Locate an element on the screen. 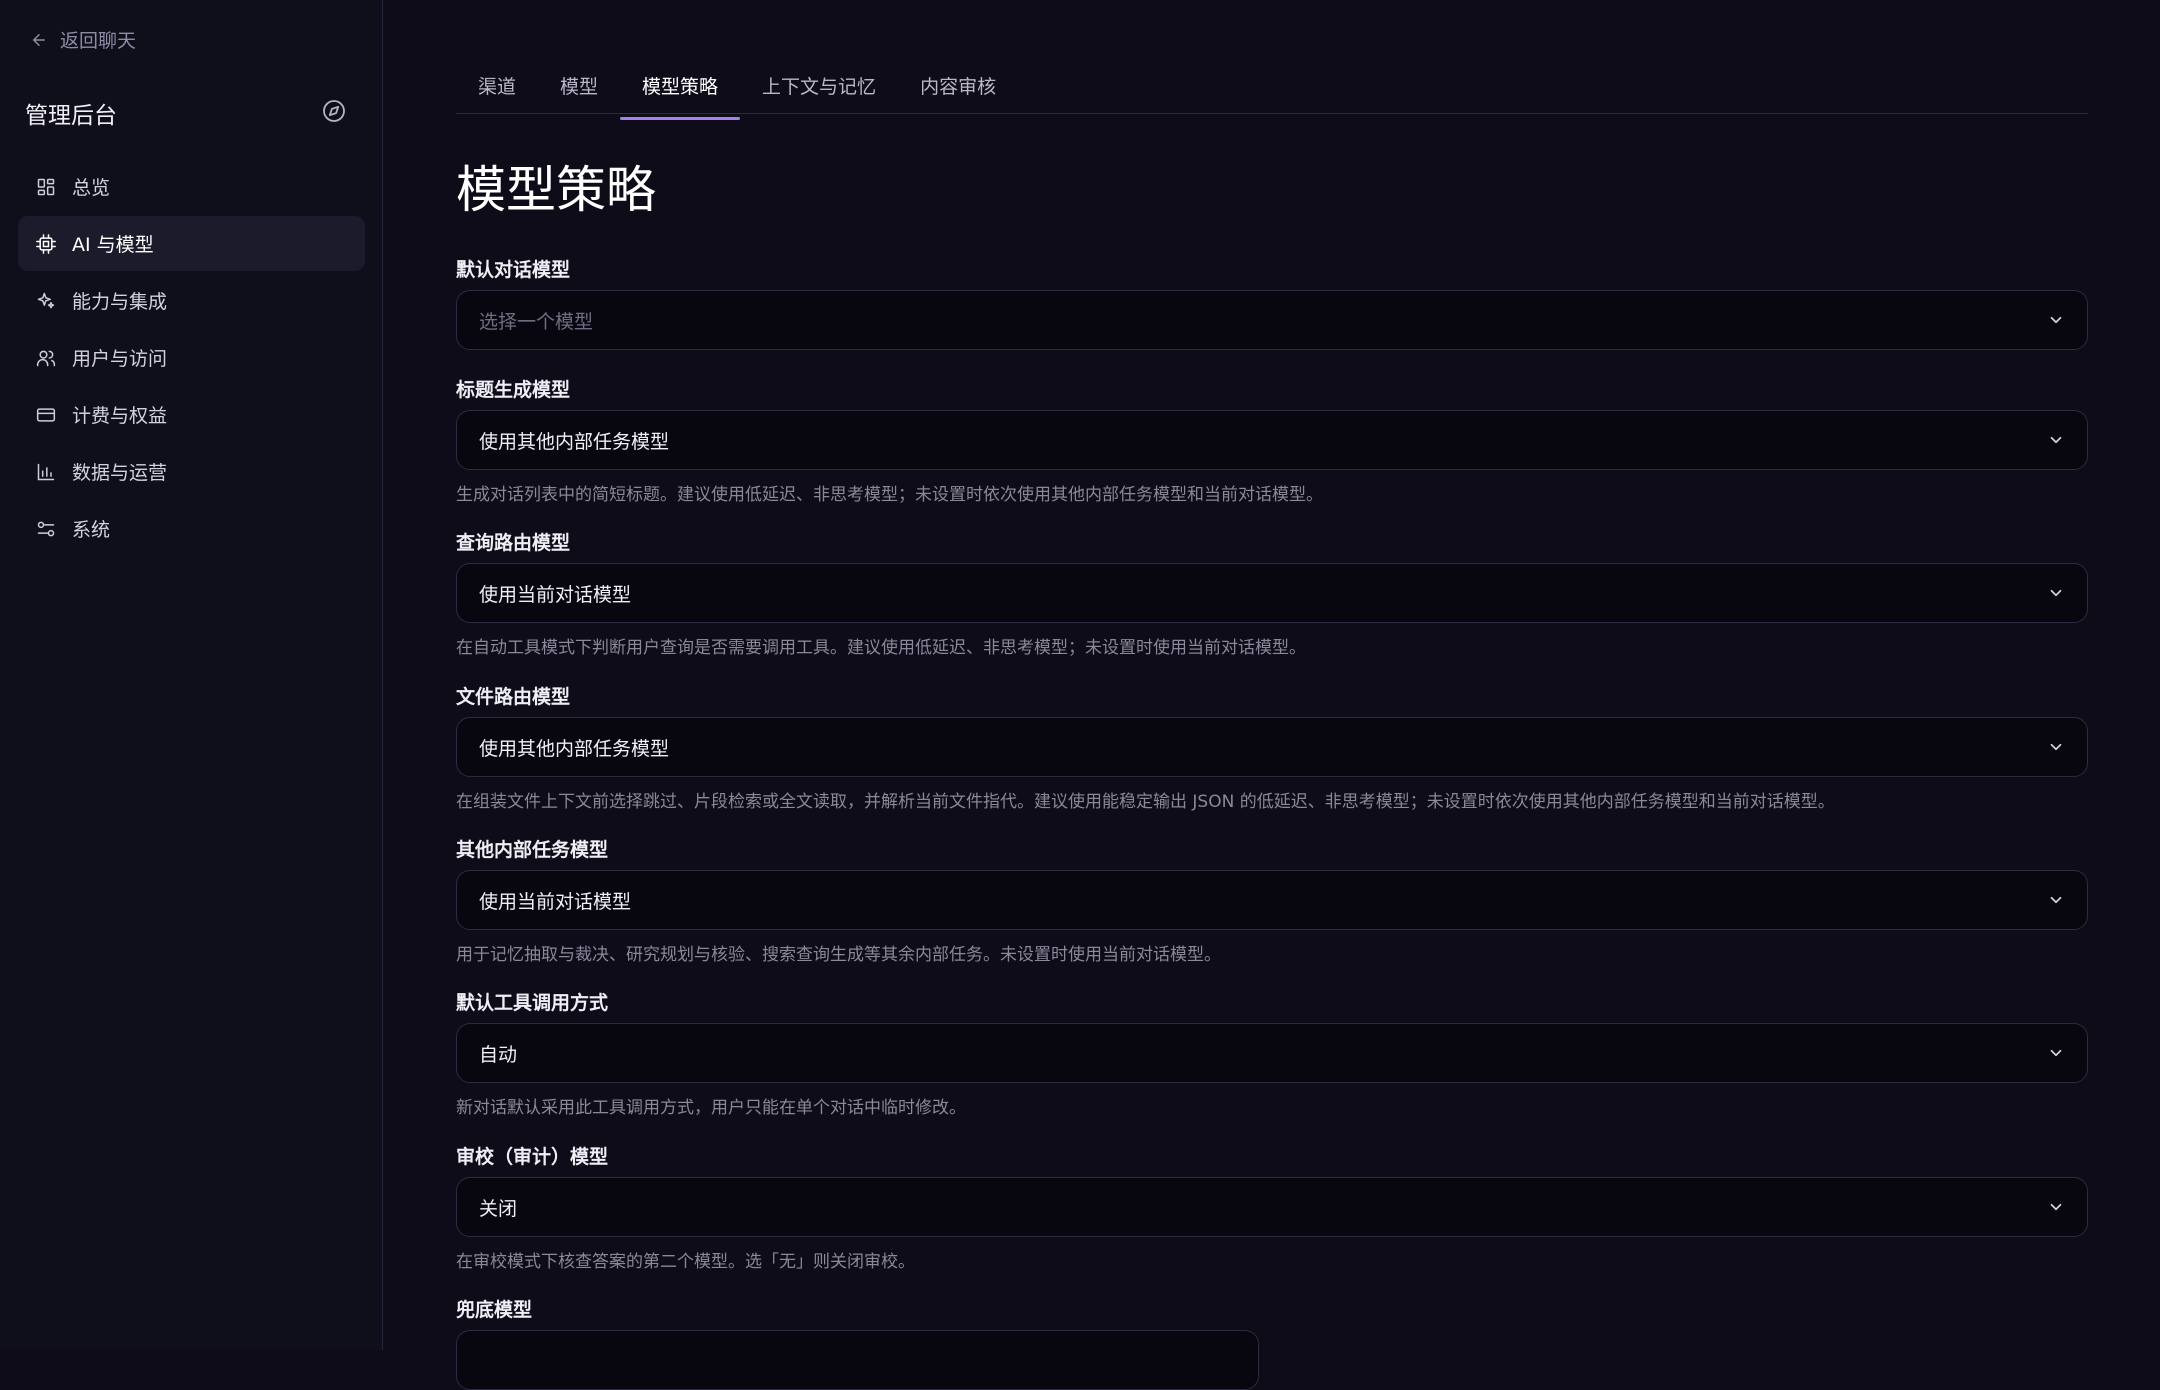 Image resolution: width=2160 pixels, height=1390 pixels. field-label: 审校（审计）模型 is located at coordinates (532, 1157).